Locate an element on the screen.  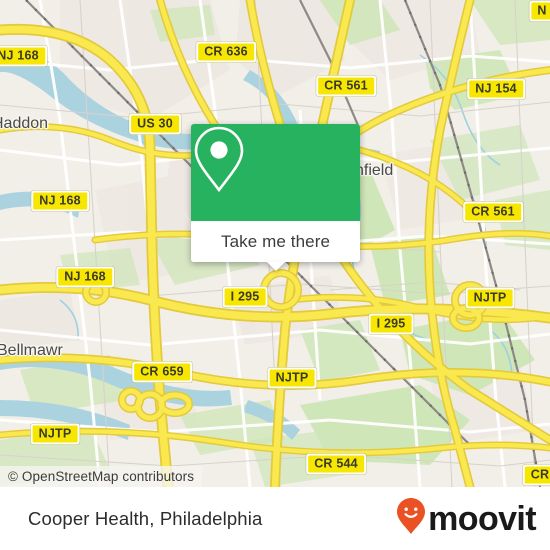
location-popup-card: Take me there is located at coordinates (275, 197).